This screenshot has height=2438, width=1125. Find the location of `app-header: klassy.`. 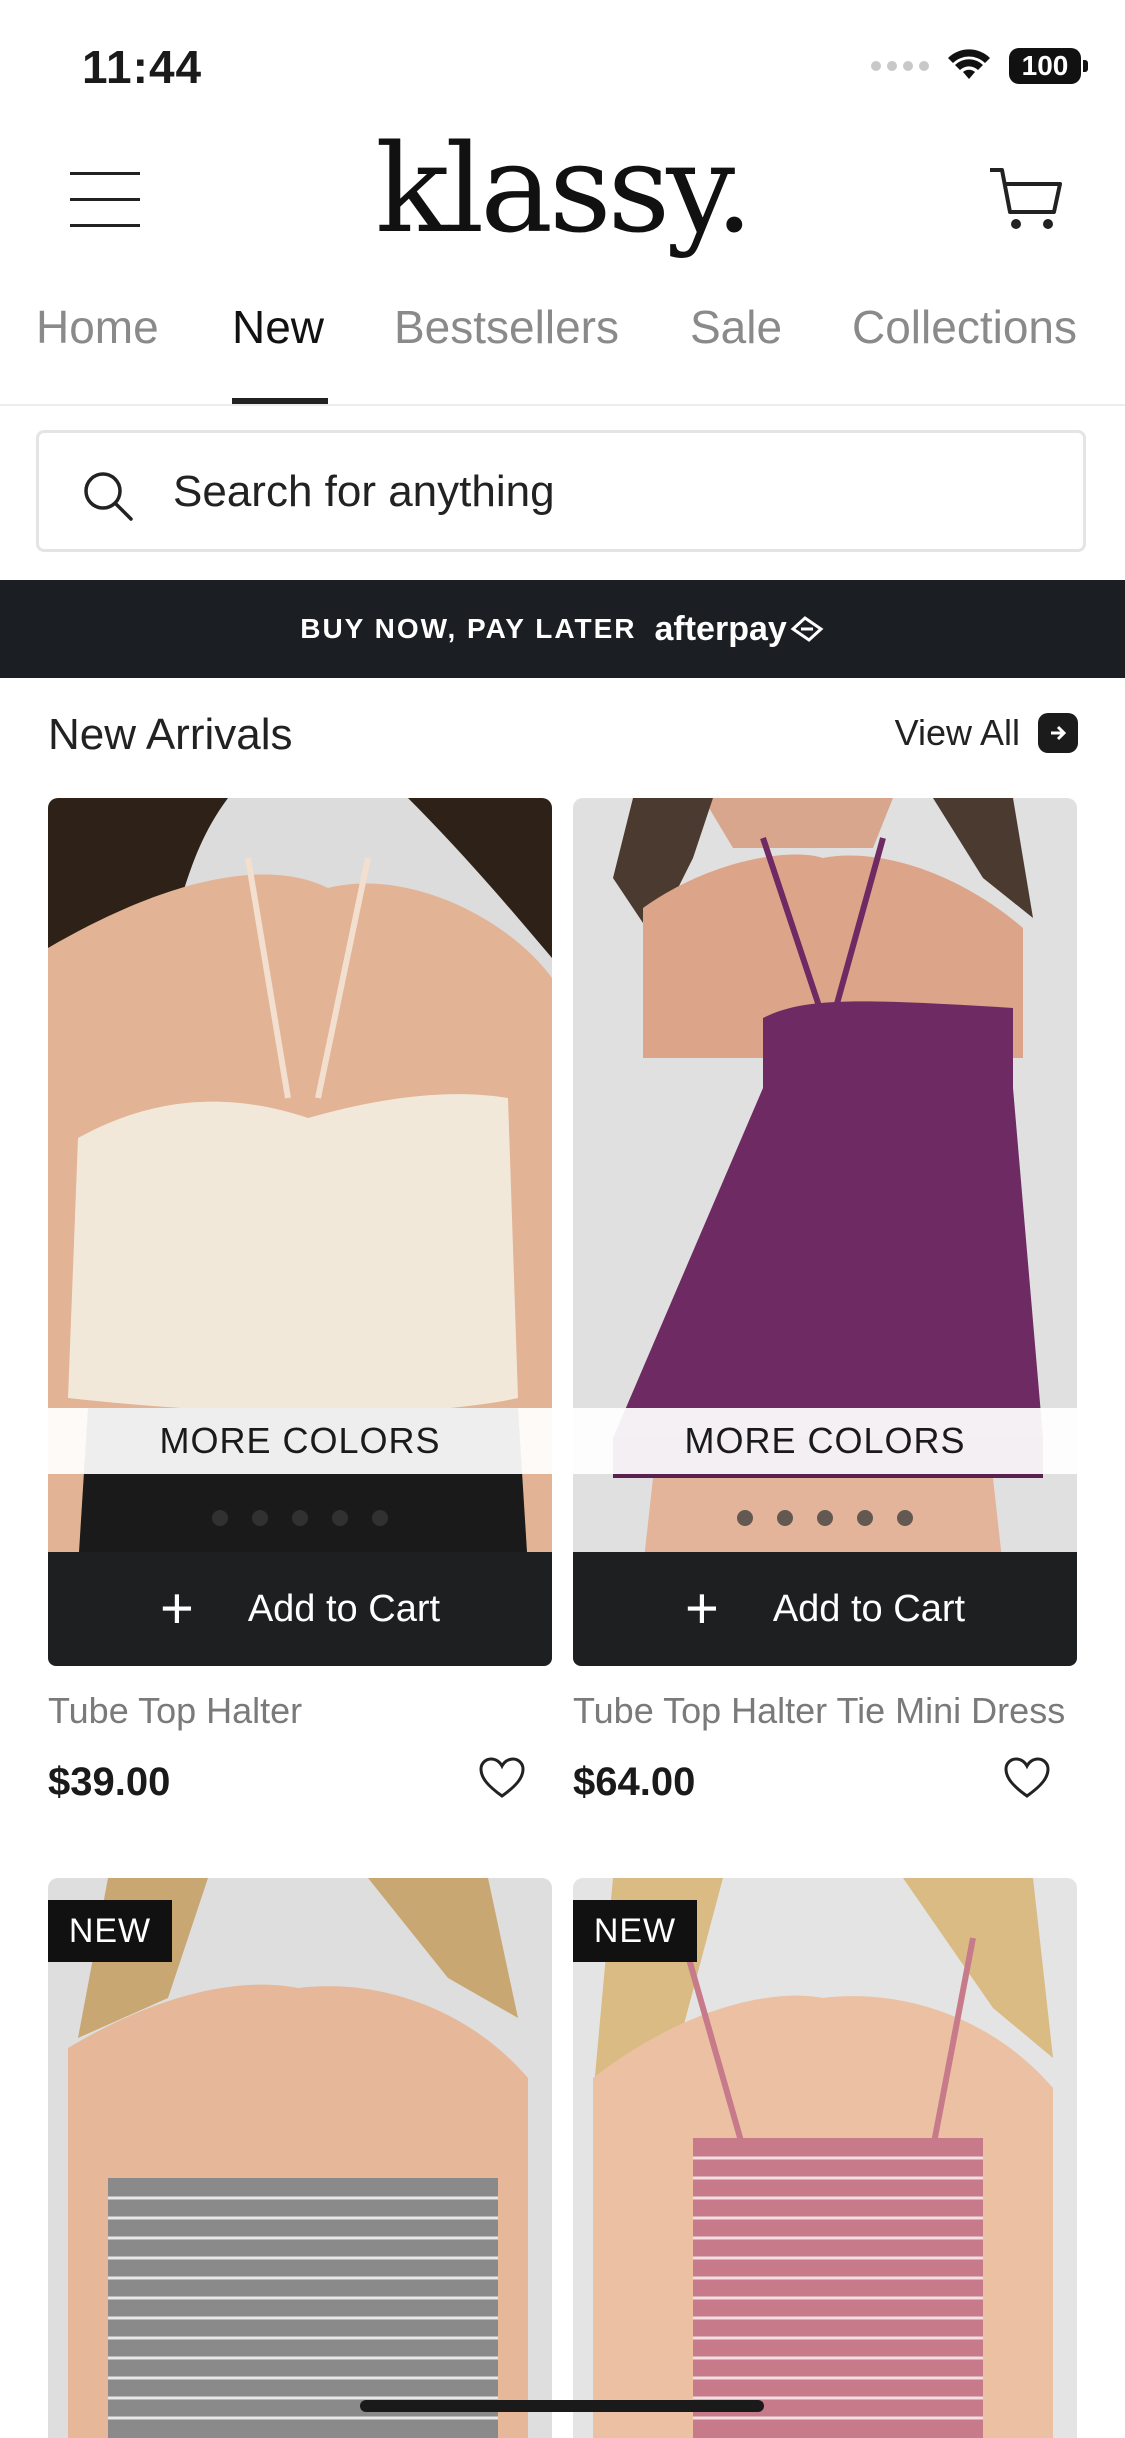

app-header: klassy. is located at coordinates (562, 200).